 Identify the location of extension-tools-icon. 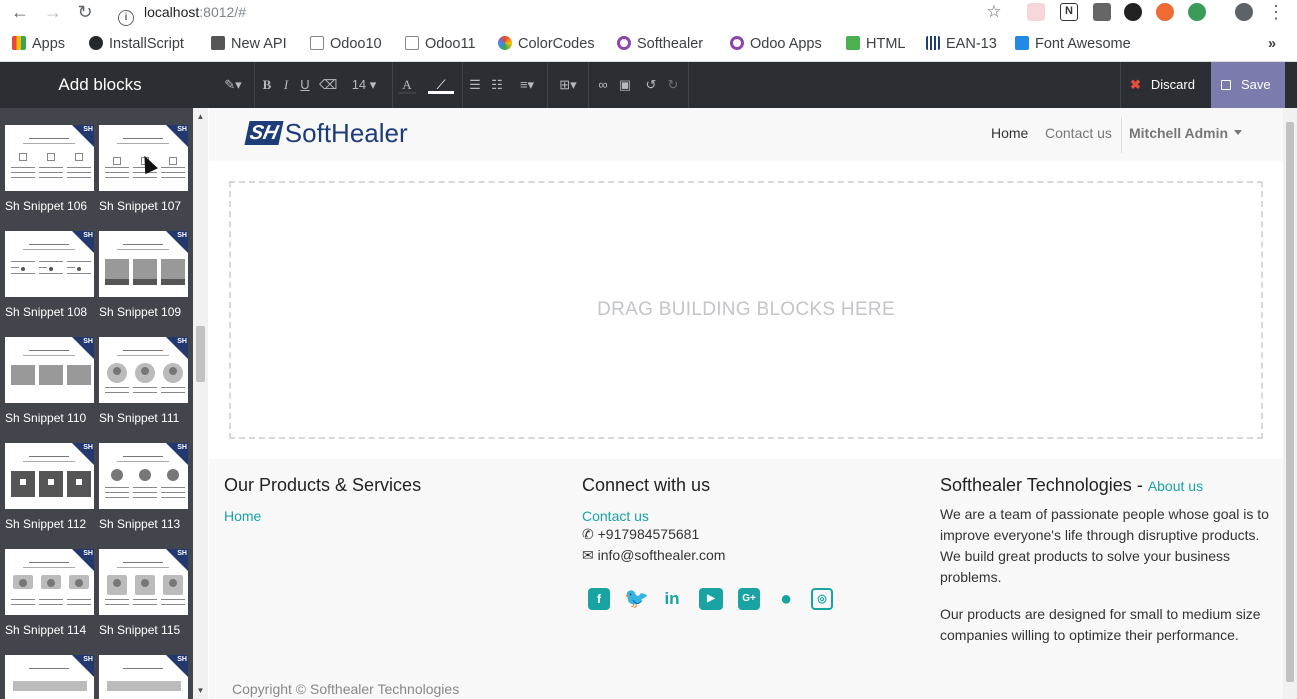
(1102, 12).